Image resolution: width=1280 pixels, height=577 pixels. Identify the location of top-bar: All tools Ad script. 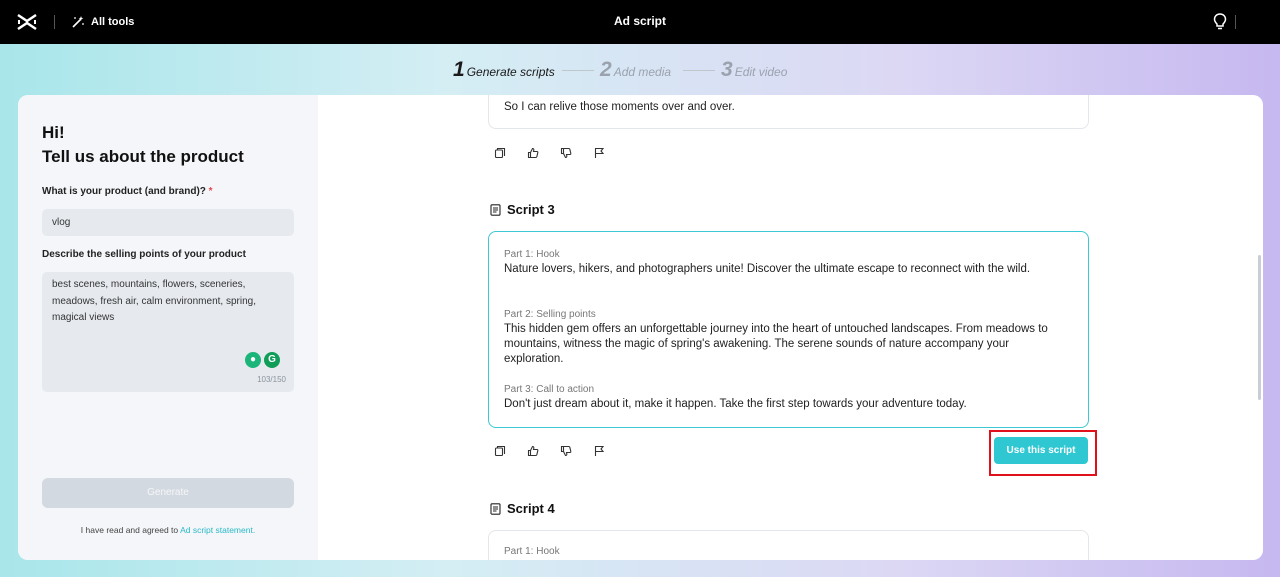
(640, 22).